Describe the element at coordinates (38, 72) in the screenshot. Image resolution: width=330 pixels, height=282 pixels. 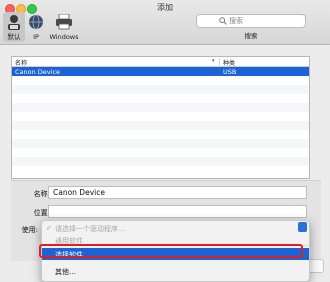
I see `printer-name: Canon Device` at that location.